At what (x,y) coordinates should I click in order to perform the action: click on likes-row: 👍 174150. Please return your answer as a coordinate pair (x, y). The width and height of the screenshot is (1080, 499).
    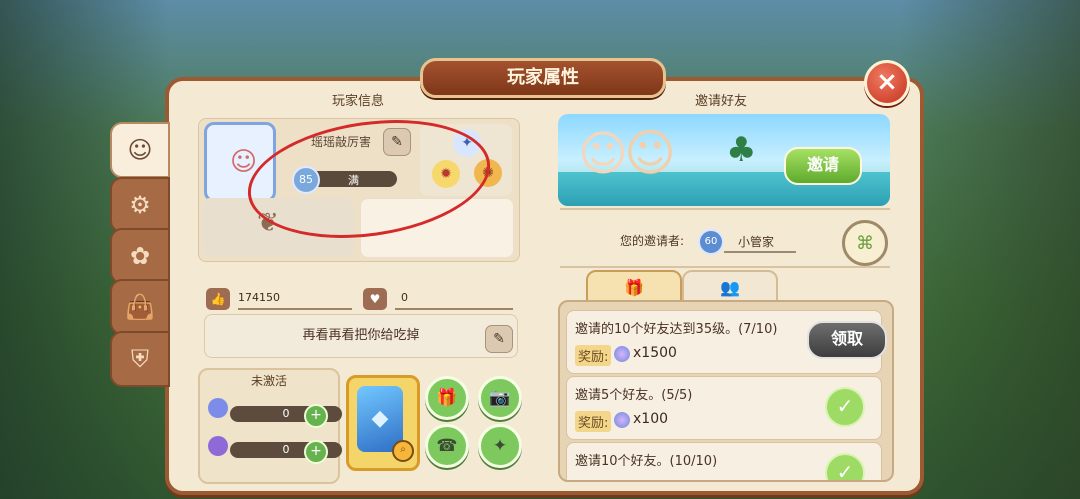
    Looking at the image, I should click on (279, 299).